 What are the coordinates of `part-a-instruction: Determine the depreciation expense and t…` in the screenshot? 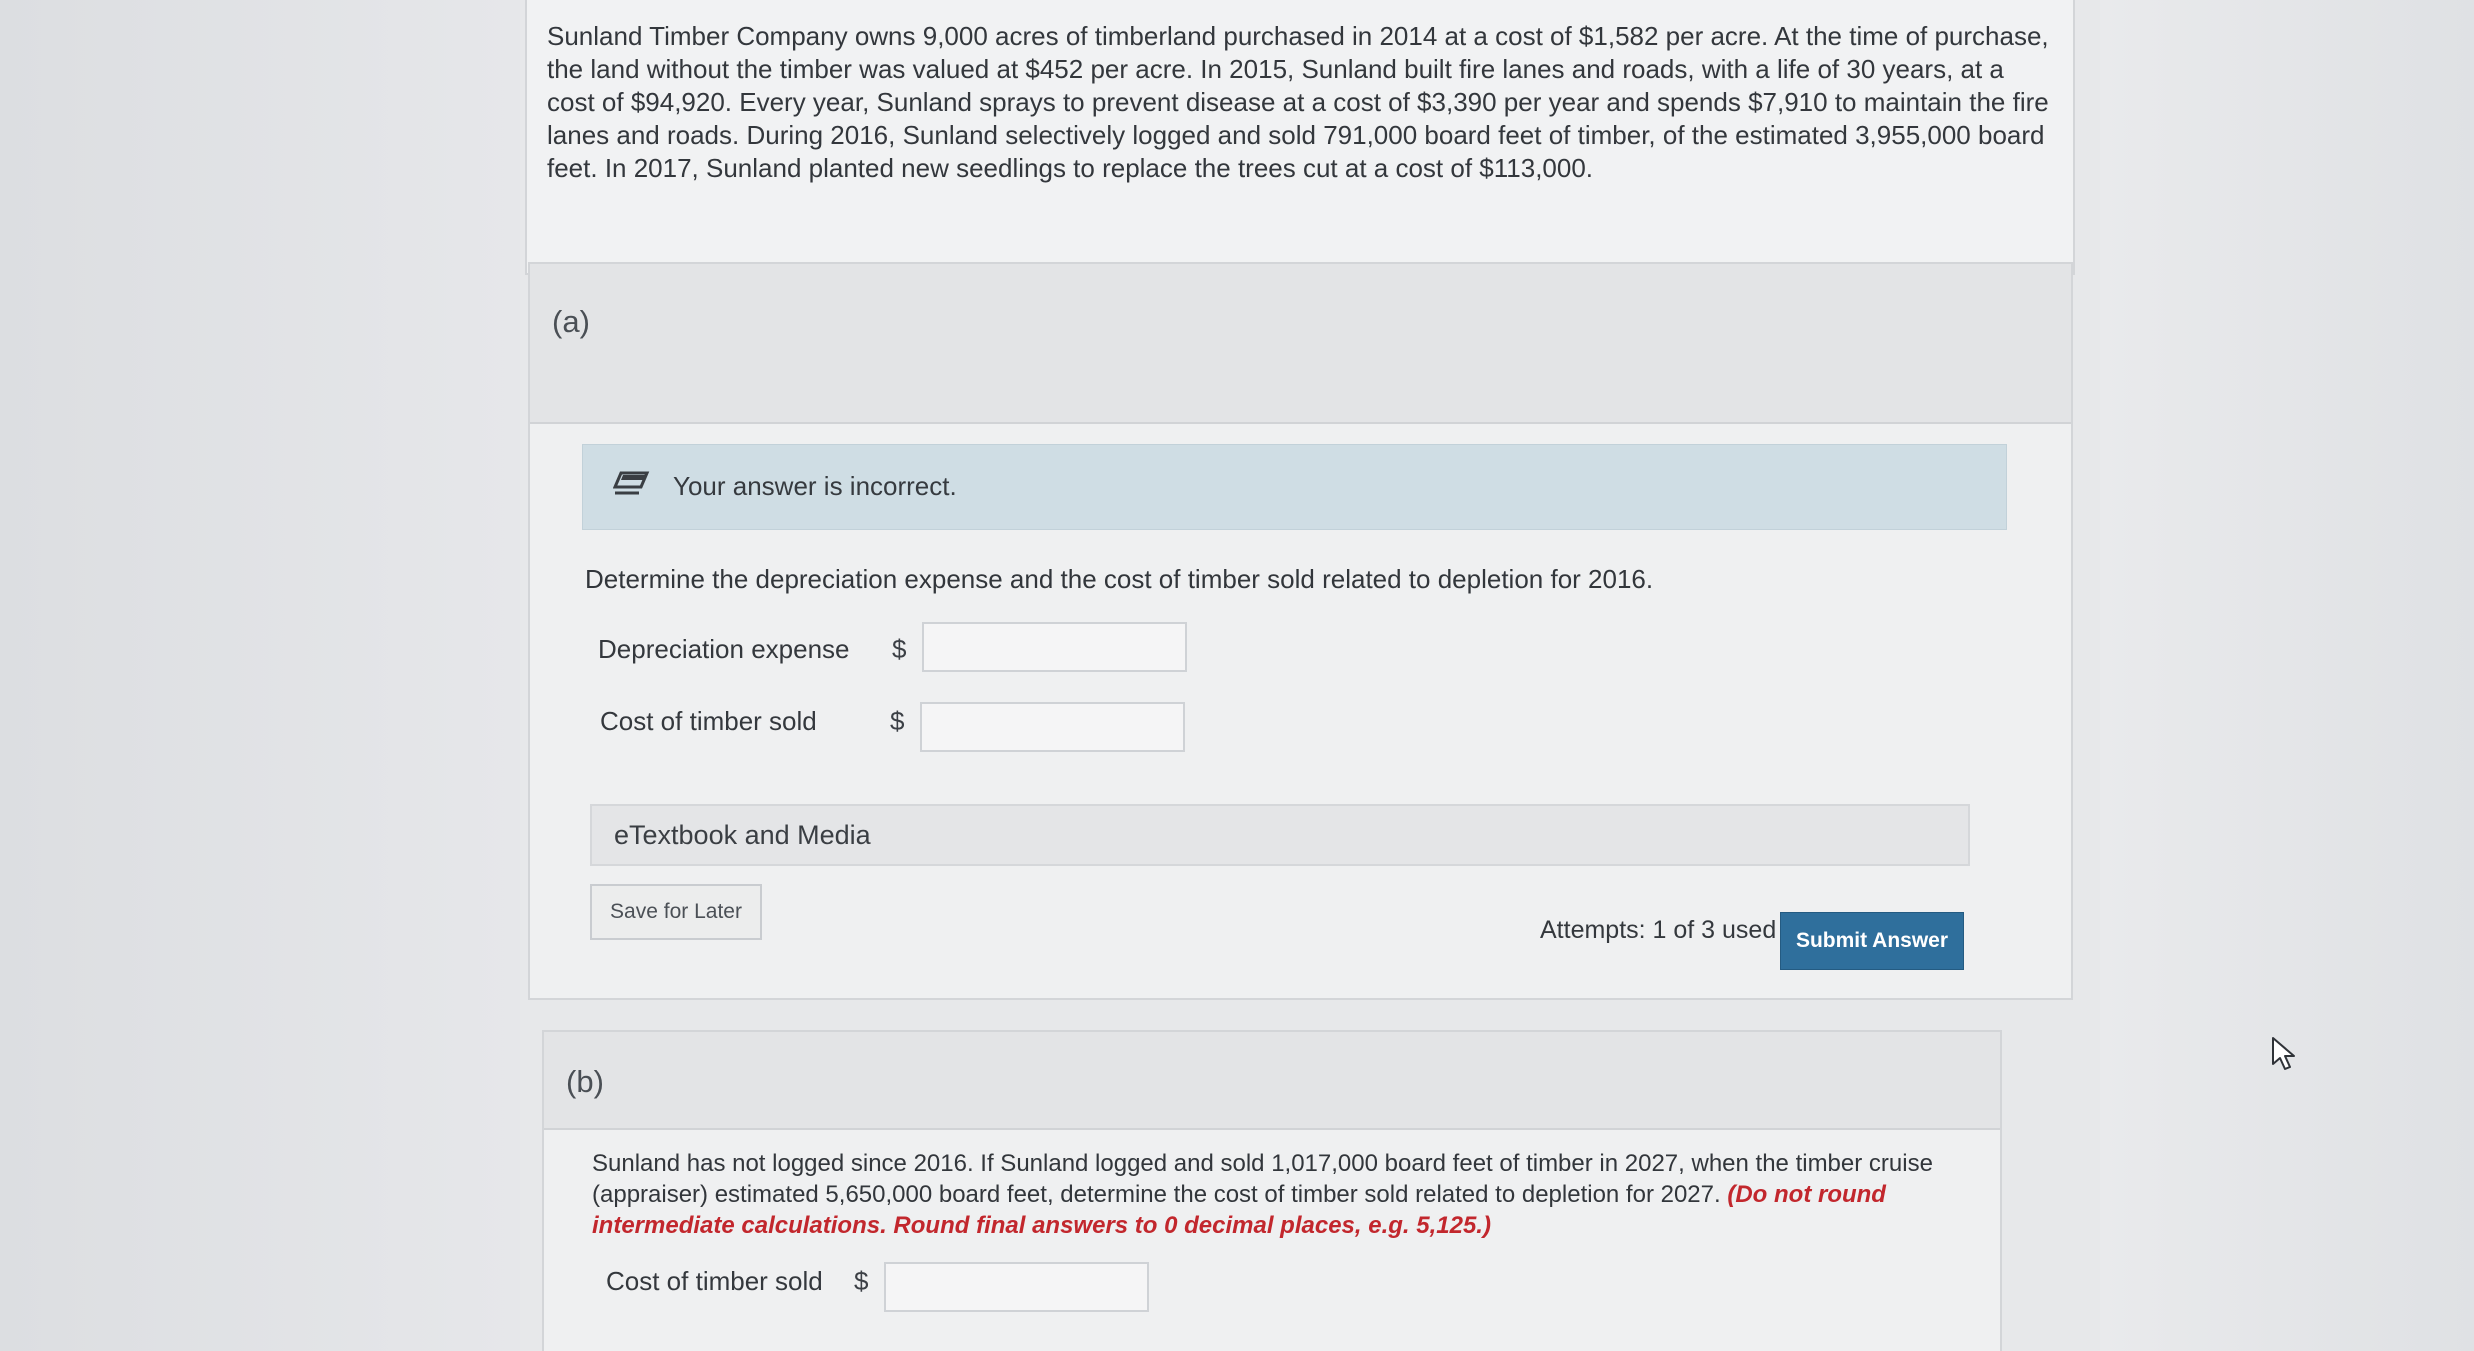 It's located at (1119, 579).